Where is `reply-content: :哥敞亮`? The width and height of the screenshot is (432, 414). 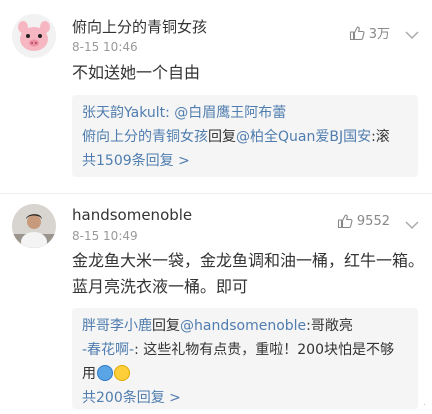 reply-content: :哥敞亮 is located at coordinates (329, 326).